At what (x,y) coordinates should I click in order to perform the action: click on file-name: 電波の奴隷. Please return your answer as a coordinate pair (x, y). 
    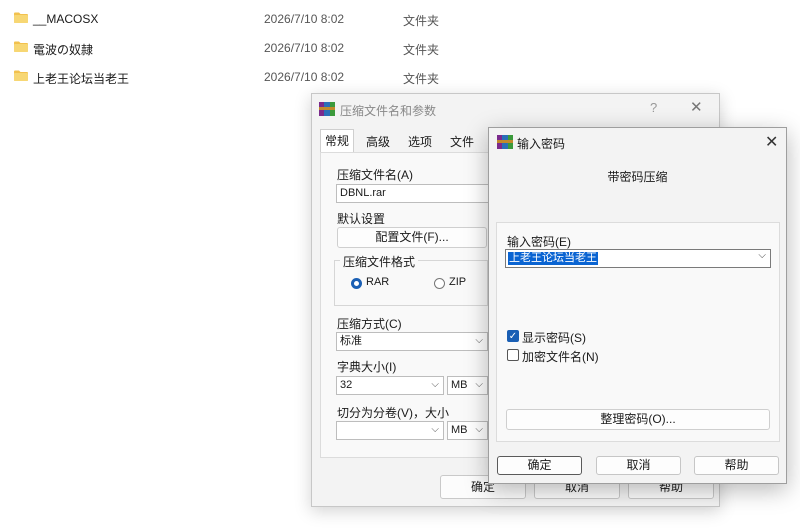
    Looking at the image, I should click on (63, 50).